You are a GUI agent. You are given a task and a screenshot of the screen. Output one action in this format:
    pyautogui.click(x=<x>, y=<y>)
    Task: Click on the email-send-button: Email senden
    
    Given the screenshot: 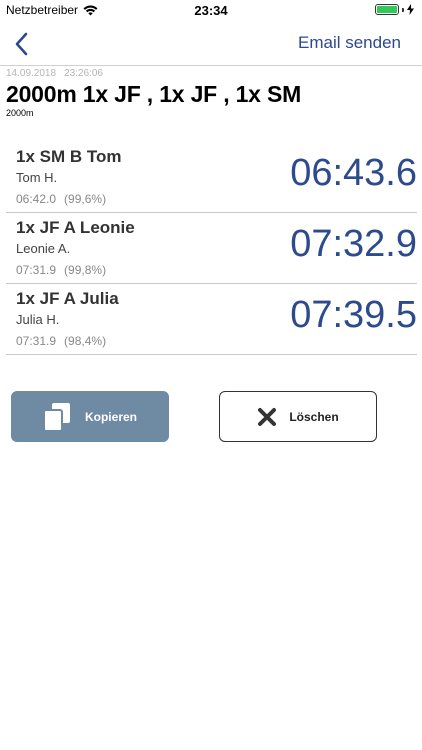 What is the action you would take?
    pyautogui.click(x=349, y=43)
    